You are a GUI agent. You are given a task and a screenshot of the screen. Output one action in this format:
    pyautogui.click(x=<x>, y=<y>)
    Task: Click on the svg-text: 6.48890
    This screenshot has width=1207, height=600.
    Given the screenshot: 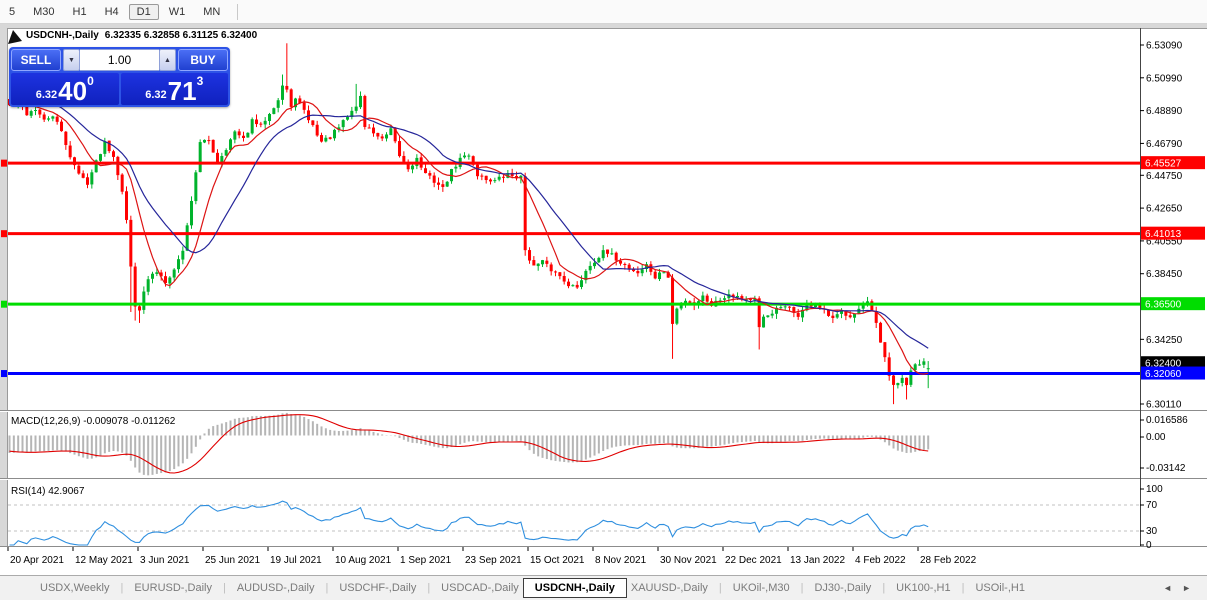 What is the action you would take?
    pyautogui.click(x=1164, y=111)
    